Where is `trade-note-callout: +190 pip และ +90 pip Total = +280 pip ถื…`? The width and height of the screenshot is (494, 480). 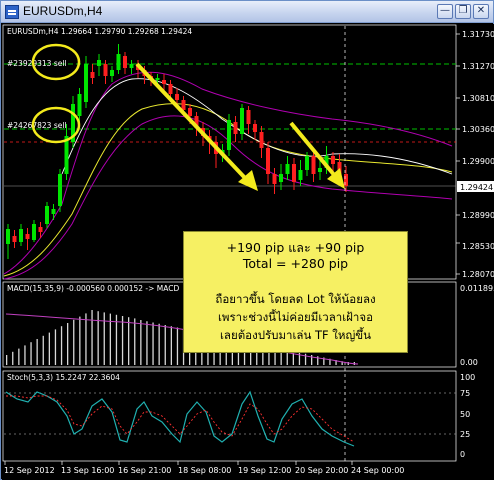
trade-note-callout: +190 pip และ +90 pip Total = +280 pip ถื… is located at coordinates (295, 292).